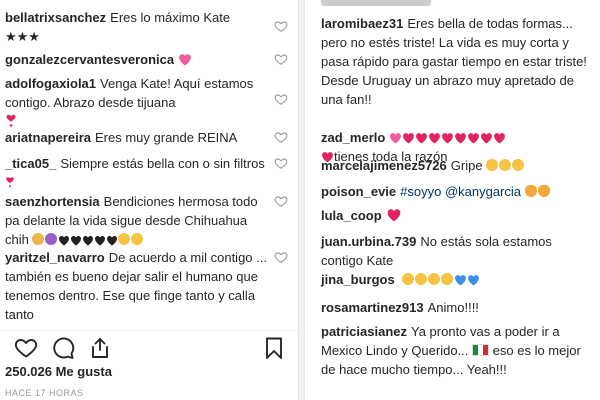 The height and width of the screenshot is (400, 600). I want to click on comment-bubble-icon, so click(64, 348).